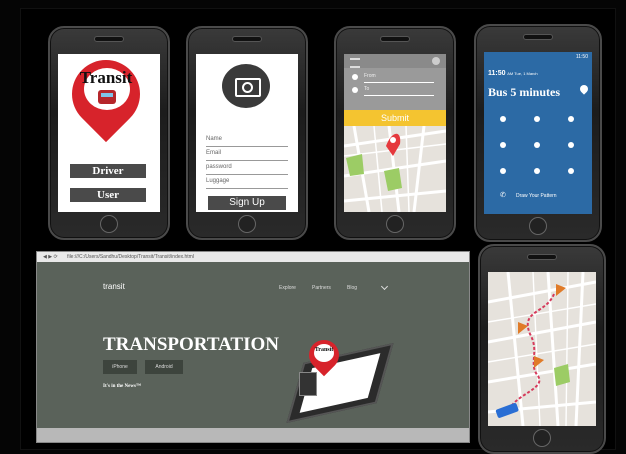 Image resolution: width=626 pixels, height=454 pixels. I want to click on transit-logo-text: Transit, so click(106, 77).